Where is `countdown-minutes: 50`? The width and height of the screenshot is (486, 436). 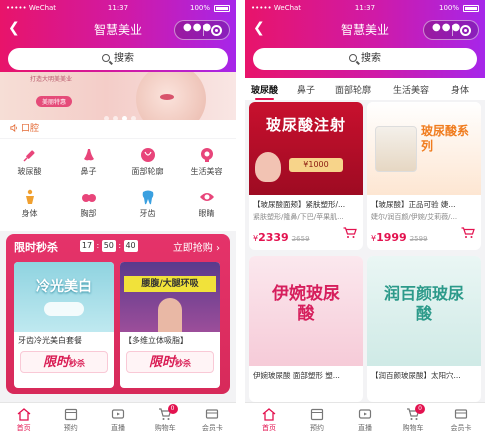 countdown-minutes: 50 is located at coordinates (108, 246).